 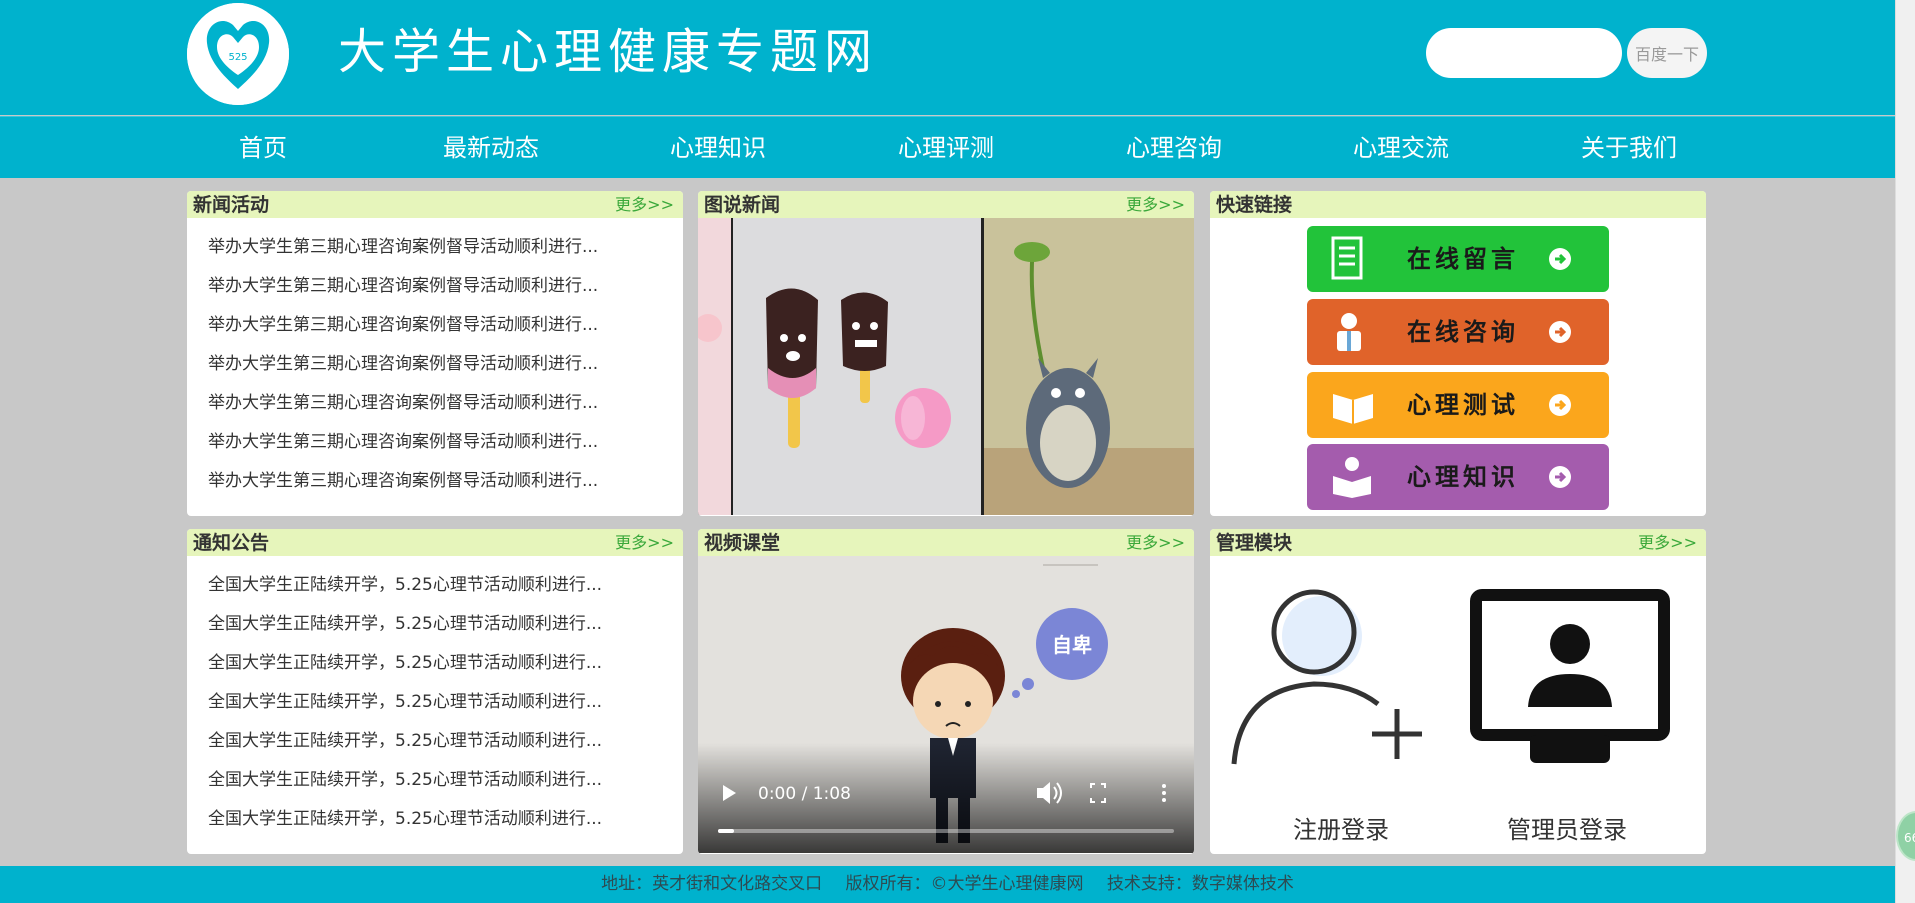 I want to click on panel-title: 图说新闻, so click(x=742, y=205).